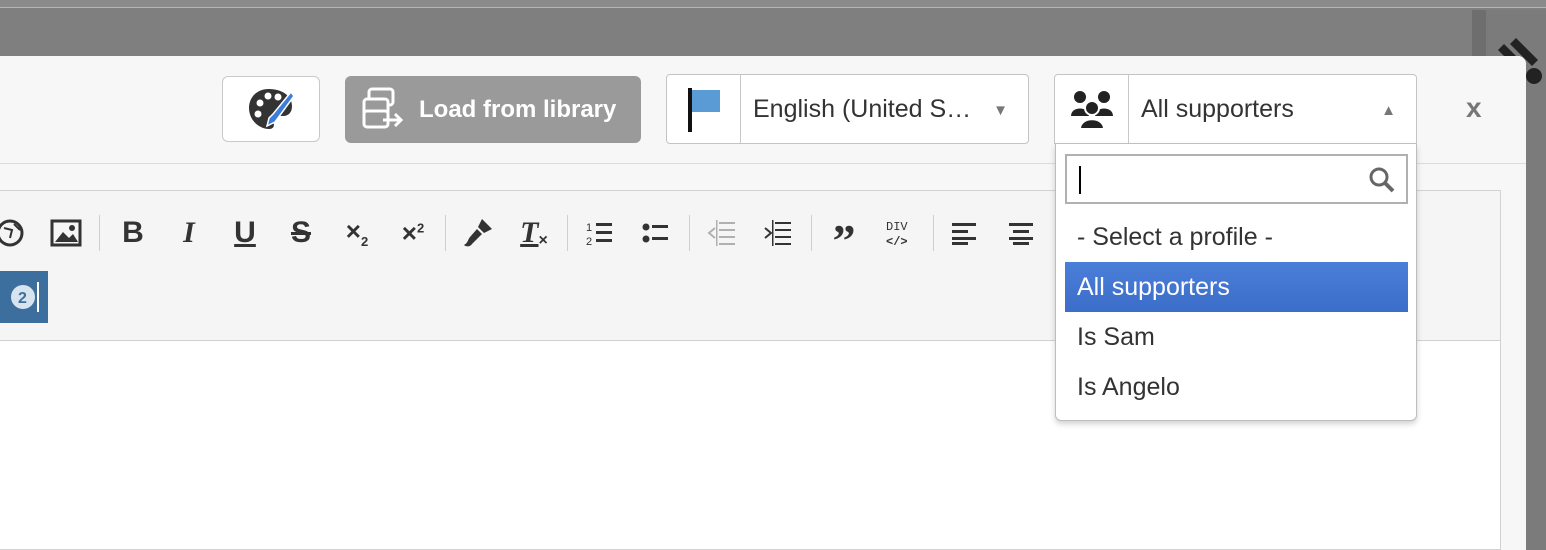 Image resolution: width=1546 pixels, height=550 pixels. I want to click on load-from-library-button: Load from library, so click(493, 109).